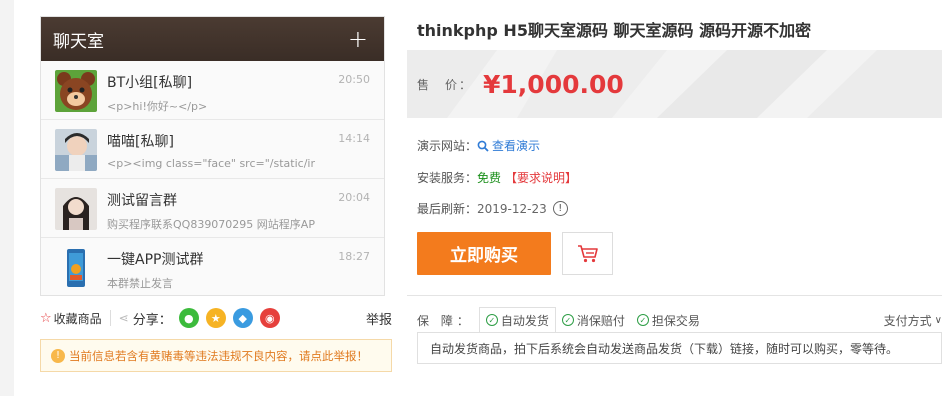 The width and height of the screenshot is (949, 396). Describe the element at coordinates (157, 106) in the screenshot. I see `chat-message: <p>hi!你好~</p>` at that location.